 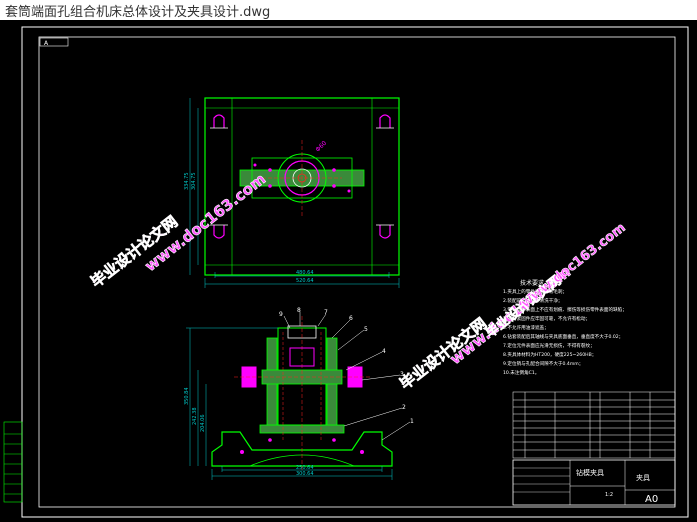 What do you see at coordinates (13, 462) in the screenshot?
I see `left-revision-strip` at bounding box center [13, 462].